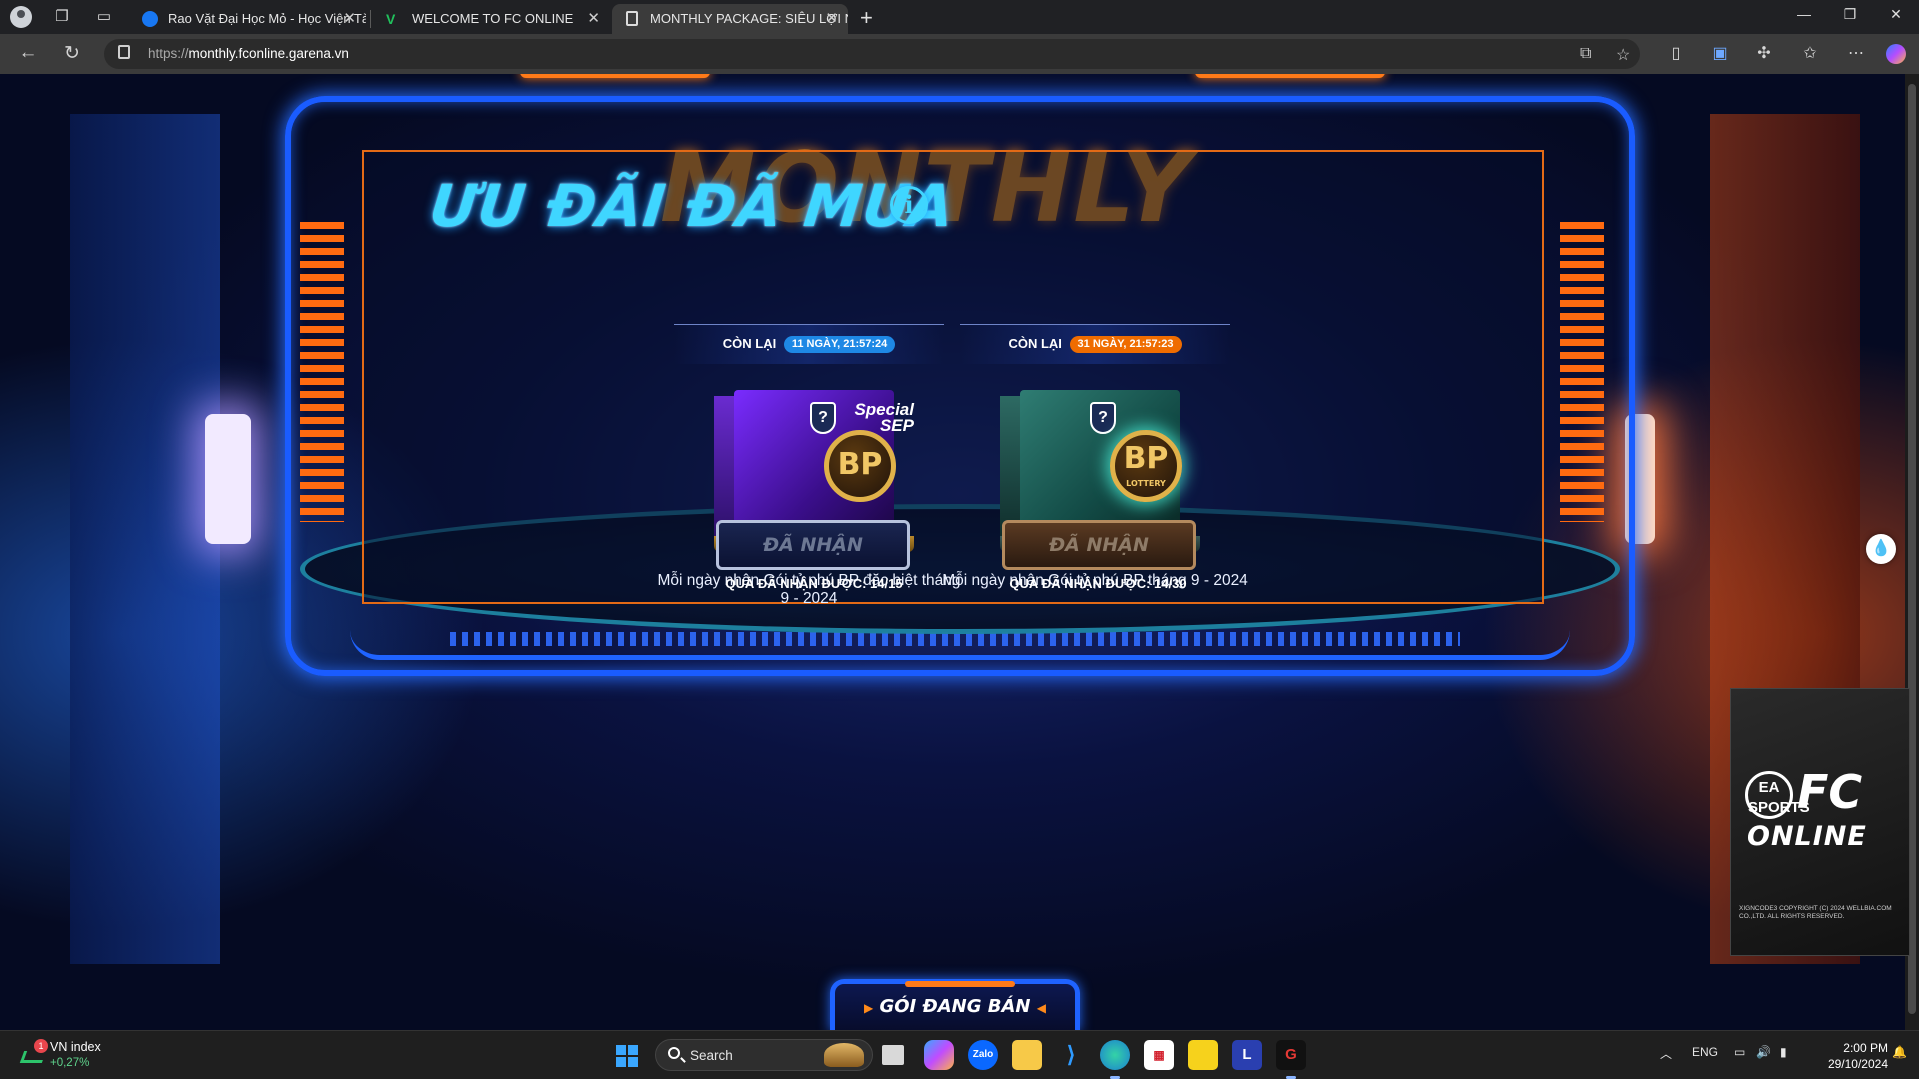 The image size is (1919, 1079). What do you see at coordinates (1896, 14) in the screenshot?
I see `close-window-icon: ✕` at bounding box center [1896, 14].